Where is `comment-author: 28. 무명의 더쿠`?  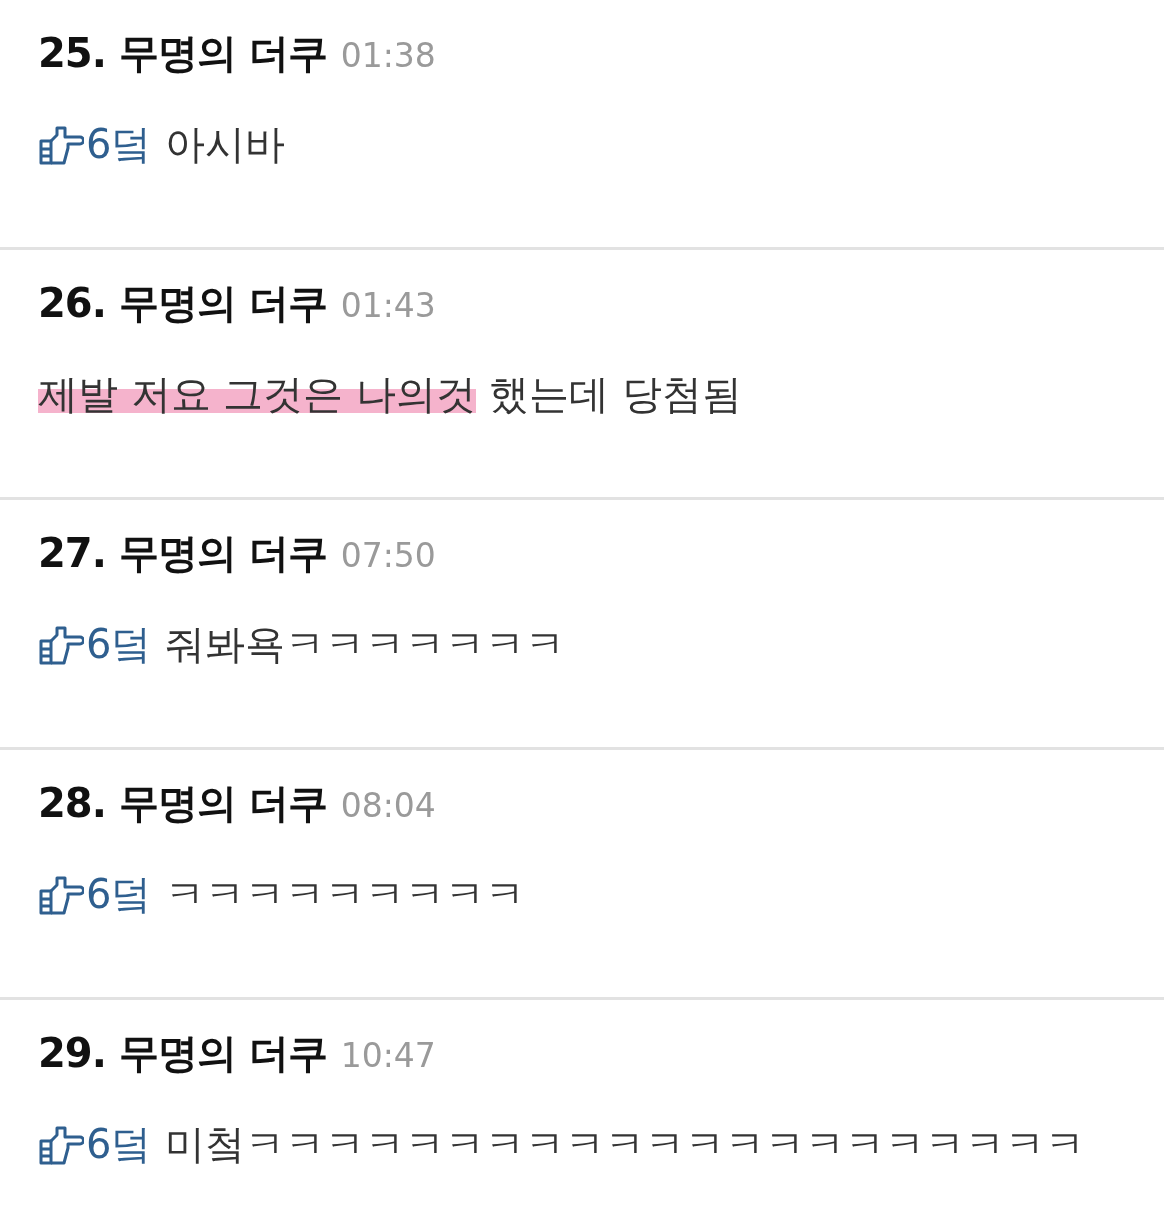
comment-author: 28. 무명의 더쿠 is located at coordinates (182, 803).